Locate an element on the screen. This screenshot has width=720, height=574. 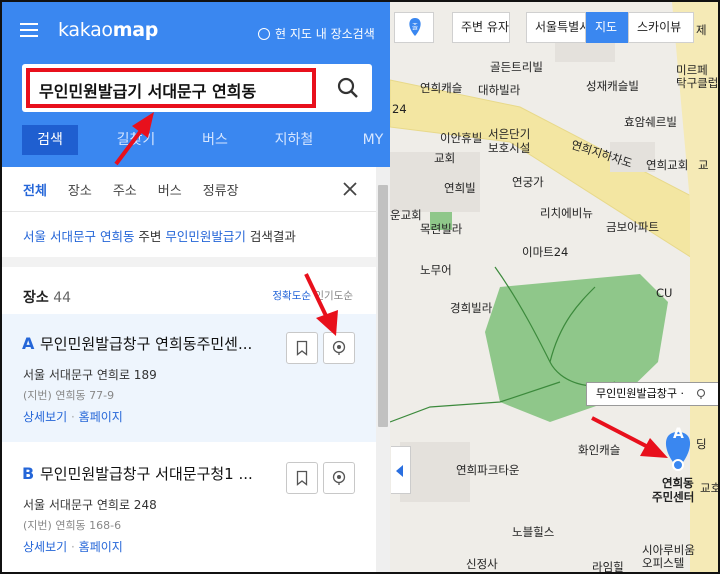
app-logo: kakaomap is located at coordinates (108, 30).